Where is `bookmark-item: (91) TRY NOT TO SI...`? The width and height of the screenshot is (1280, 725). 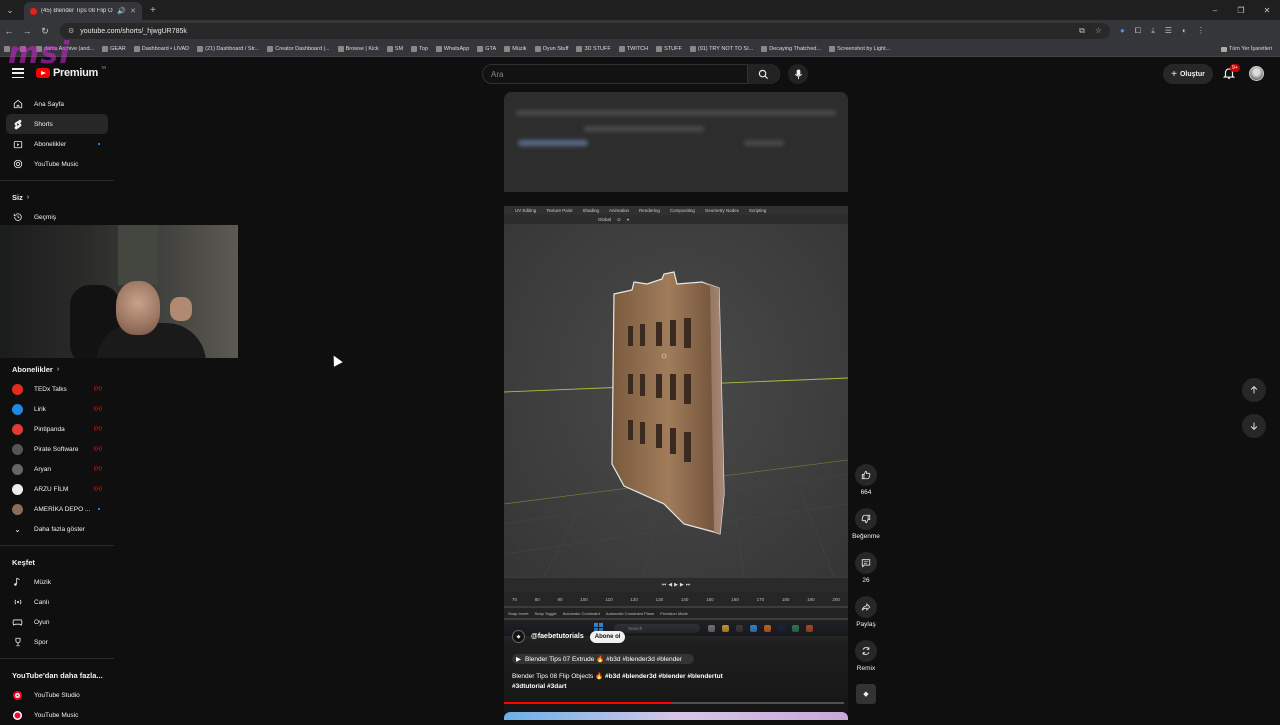 bookmark-item: (91) TRY NOT TO SI... is located at coordinates (721, 49).